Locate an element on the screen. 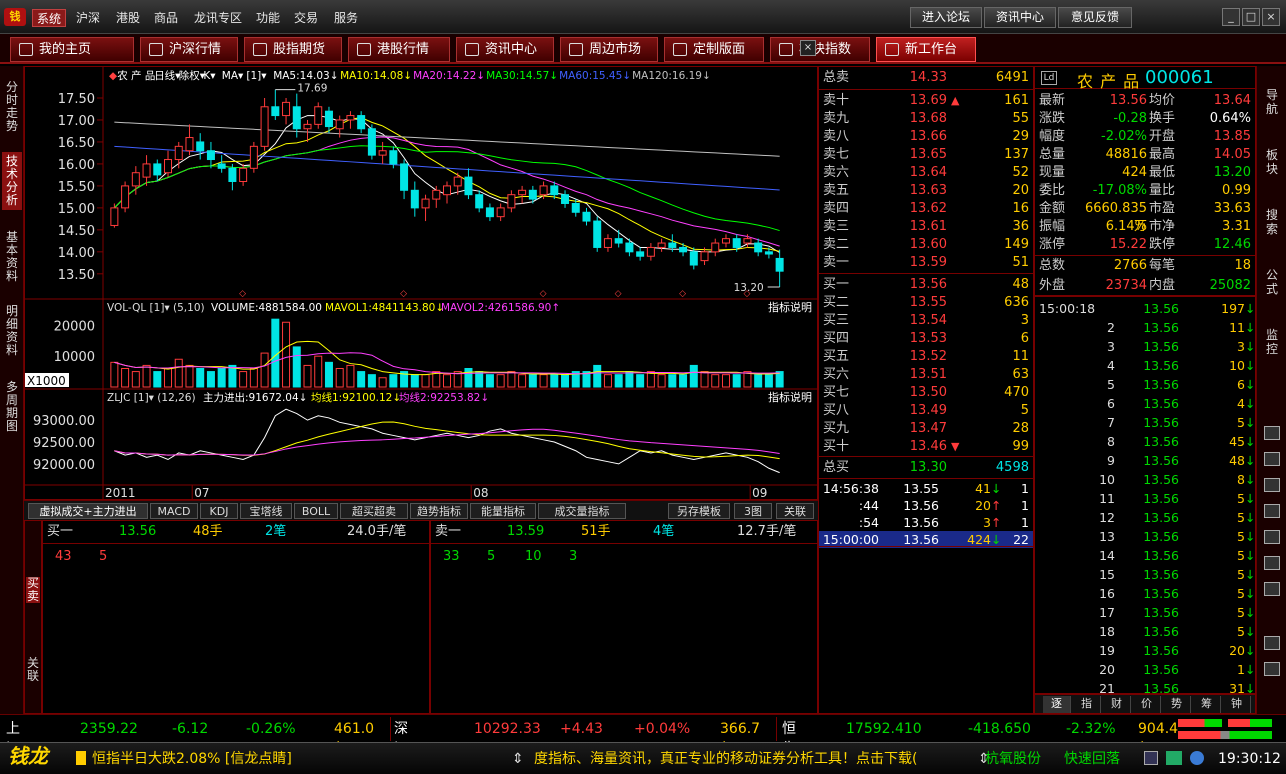 The width and height of the screenshot is (1286, 774). tab-2: 股指期货 is located at coordinates (293, 49).